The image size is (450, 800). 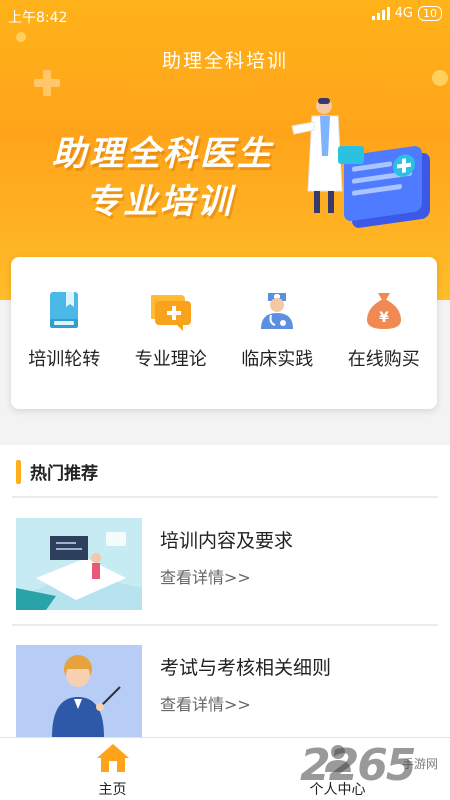 I want to click on money-bag-icon: ¥, so click(x=383, y=311).